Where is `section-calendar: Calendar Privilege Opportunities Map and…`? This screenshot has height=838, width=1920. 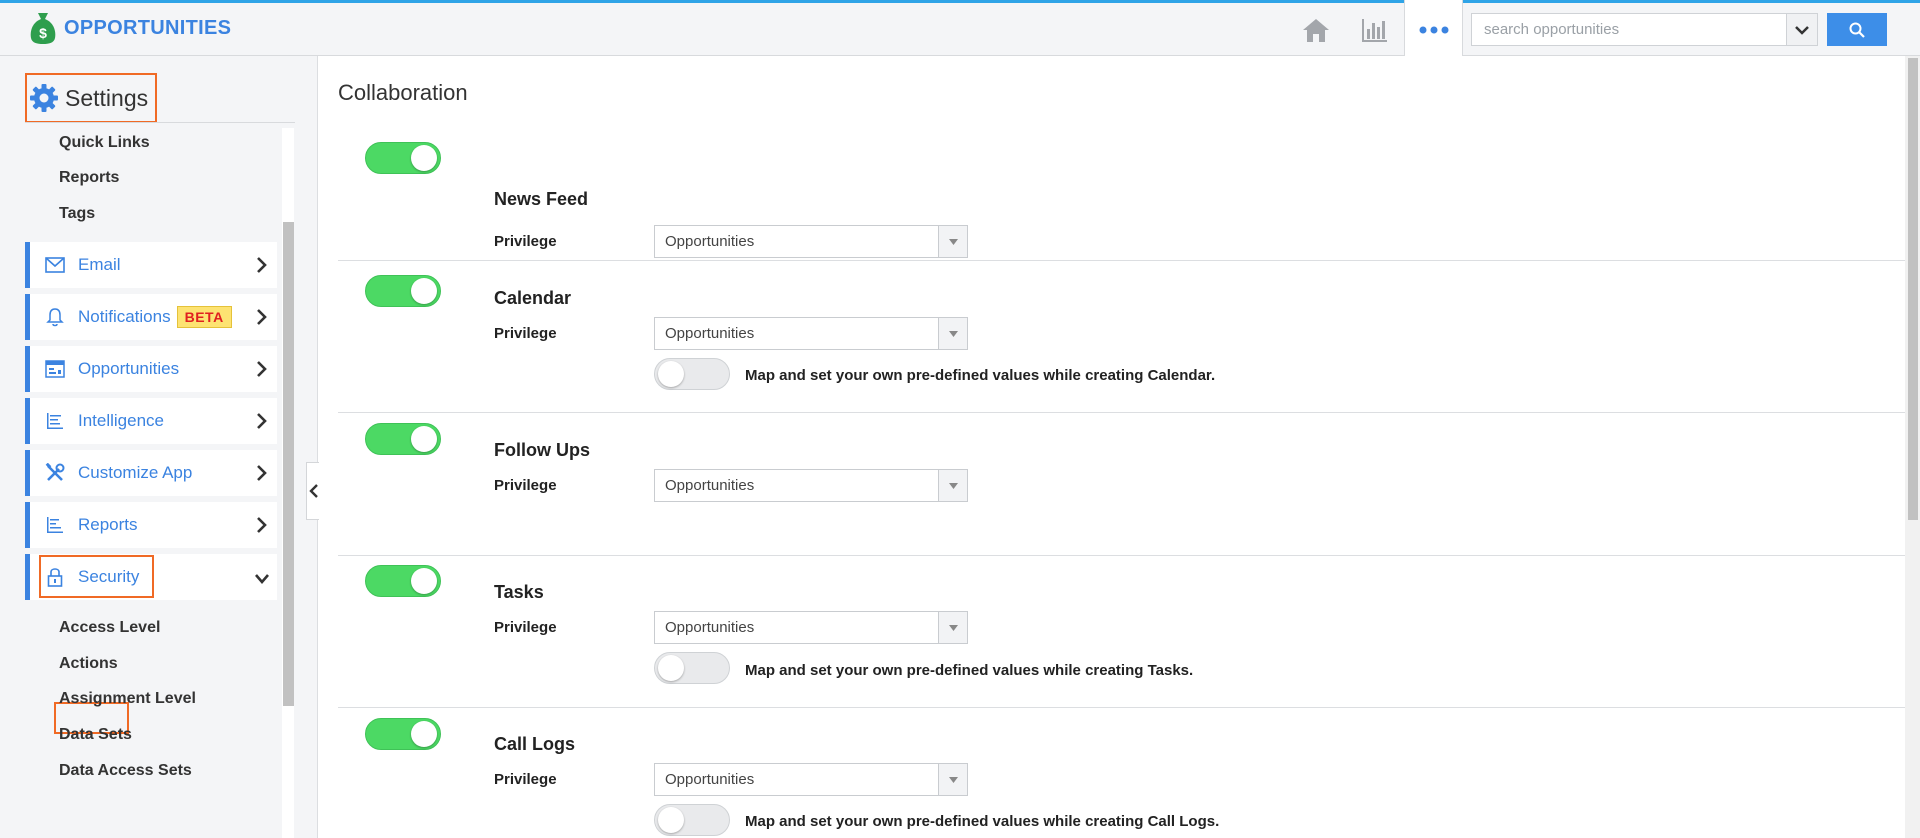 section-calendar: Calendar Privilege Opportunities Map and… is located at coordinates (1123, 337).